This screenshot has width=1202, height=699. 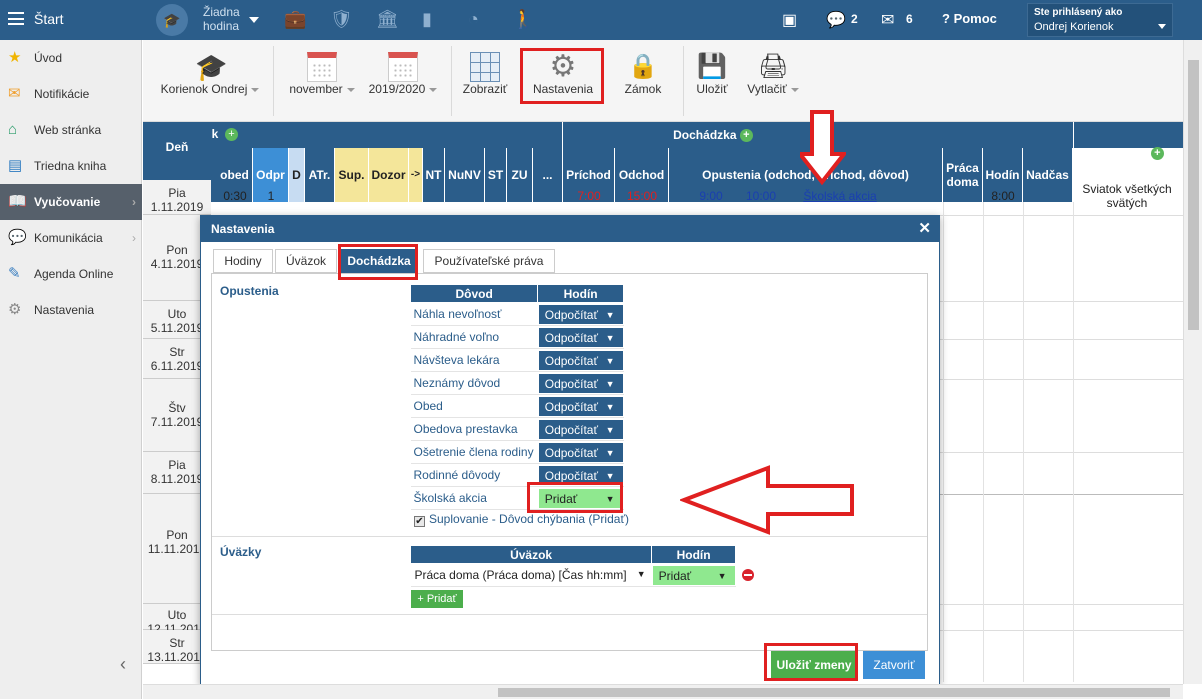 I want to click on close-button: Zatvoriť, so click(x=894, y=665).